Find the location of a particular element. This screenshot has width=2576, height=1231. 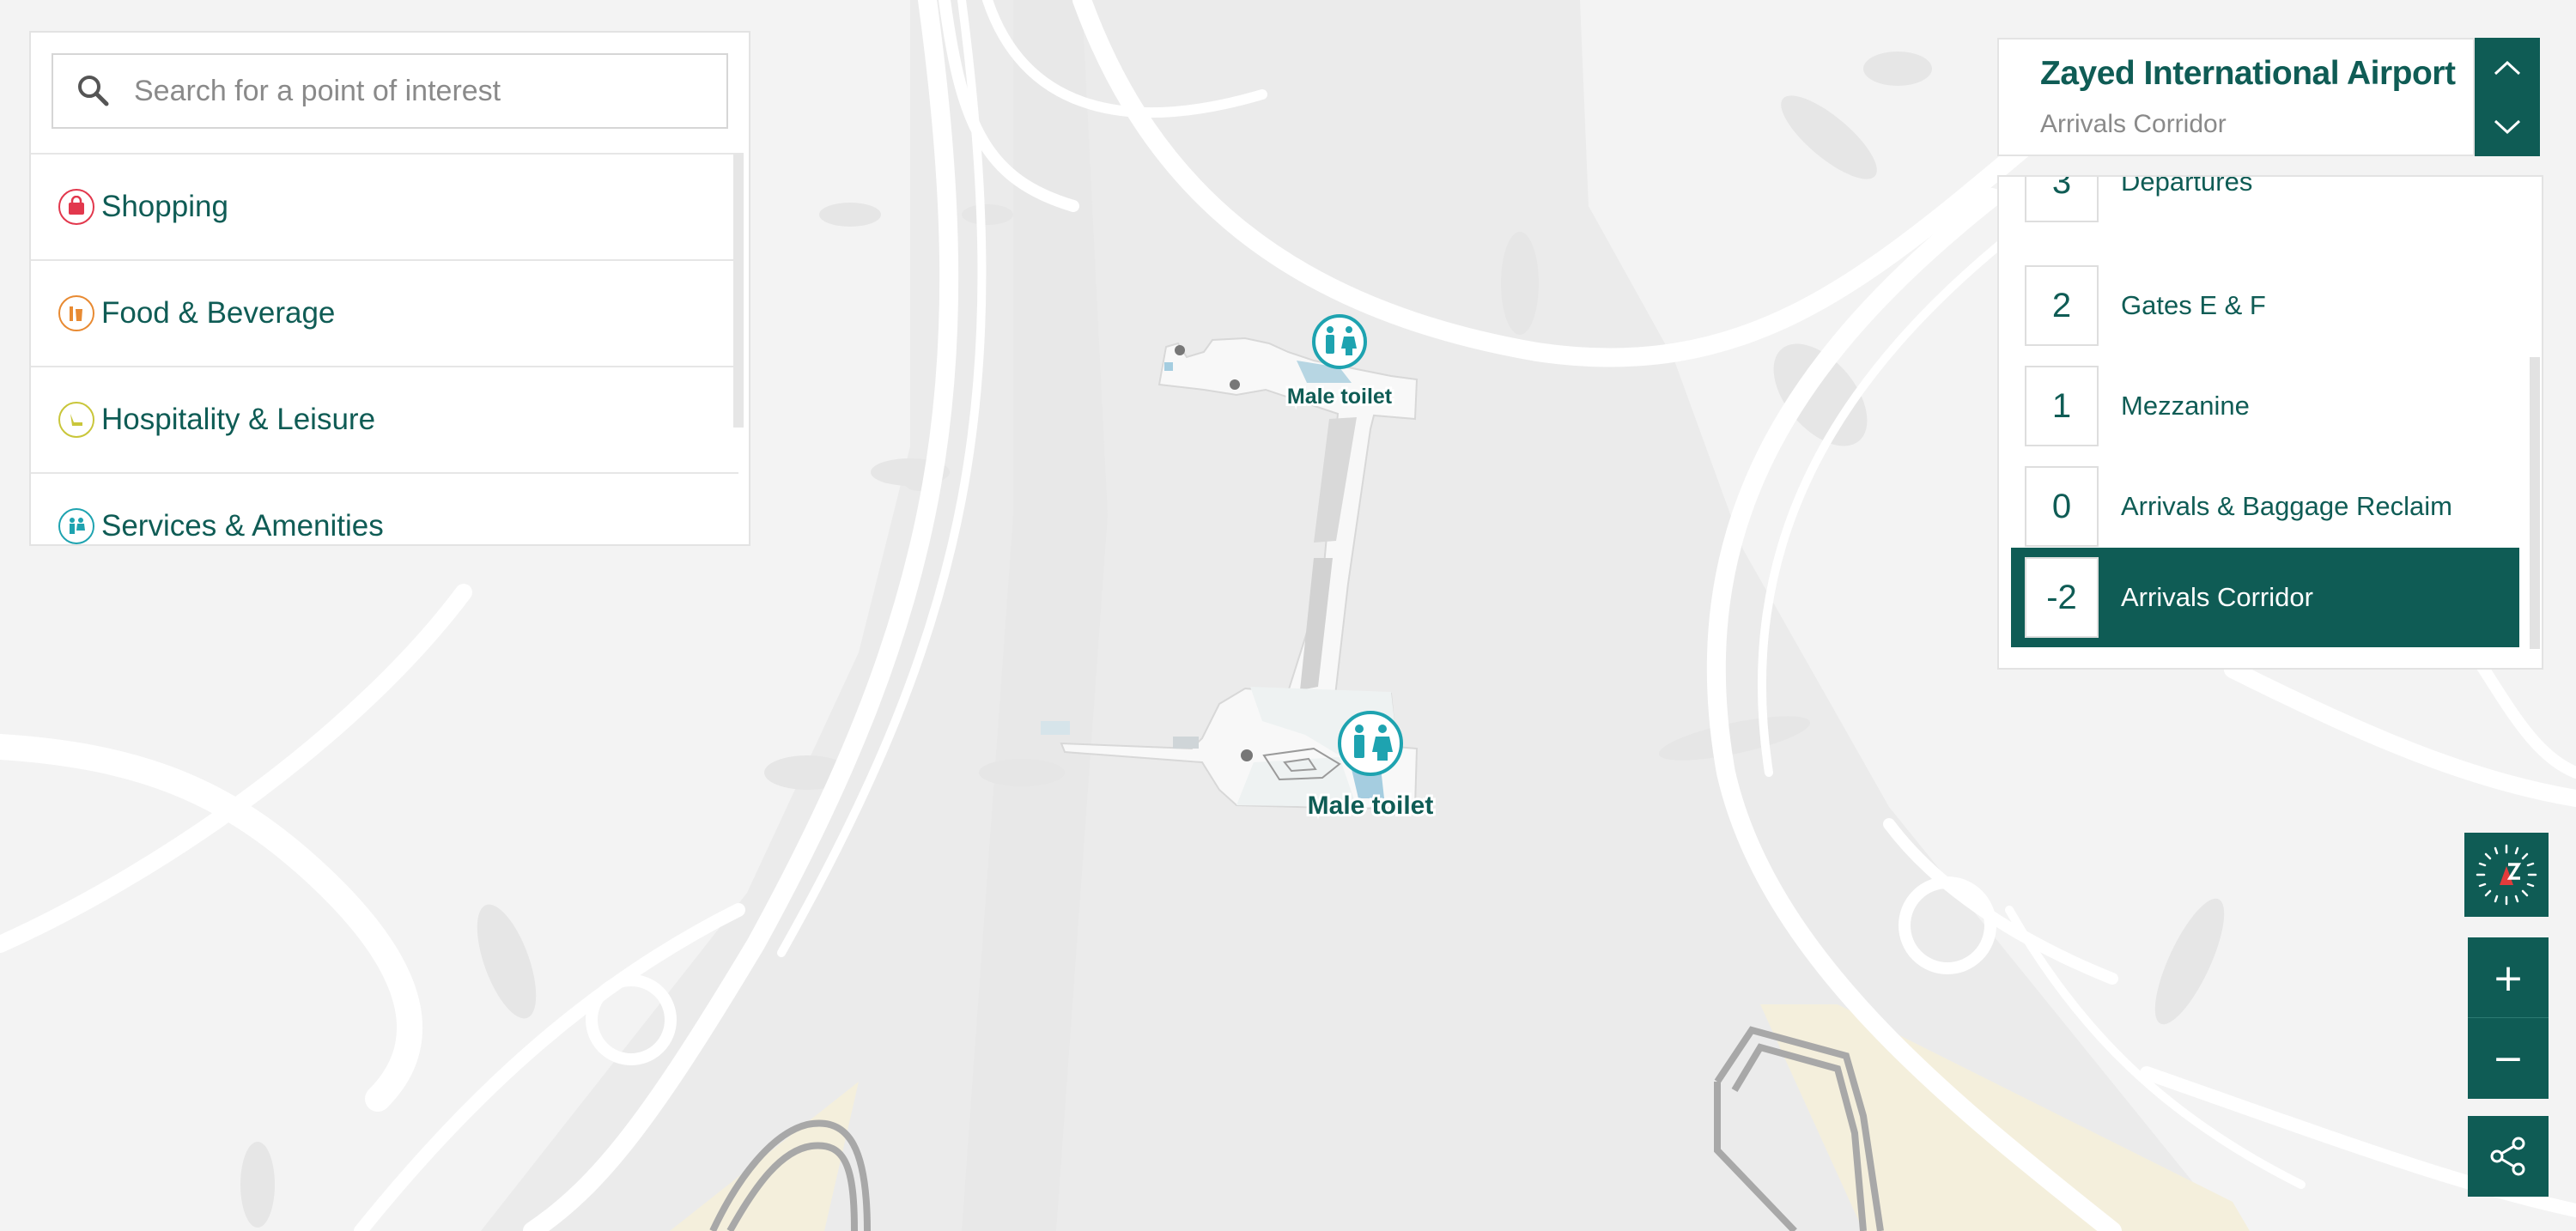

chevron-up-icon is located at coordinates (2507, 68).